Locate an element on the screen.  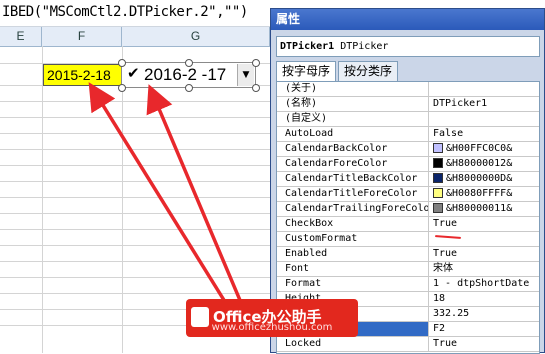
brand-url: www.officezhushou.com is located at coordinates (272, 327).